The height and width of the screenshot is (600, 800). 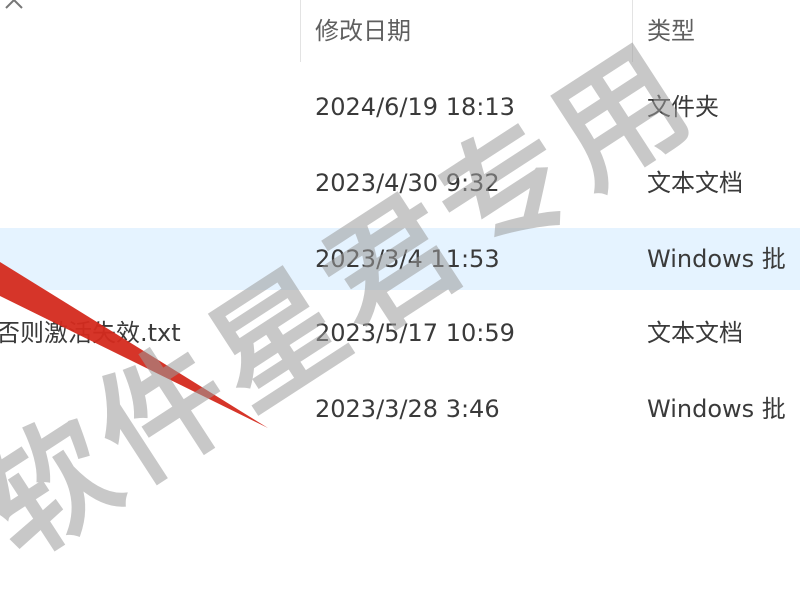 What do you see at coordinates (363, 31) in the screenshot?
I see `column-header-modified: 修改日期` at bounding box center [363, 31].